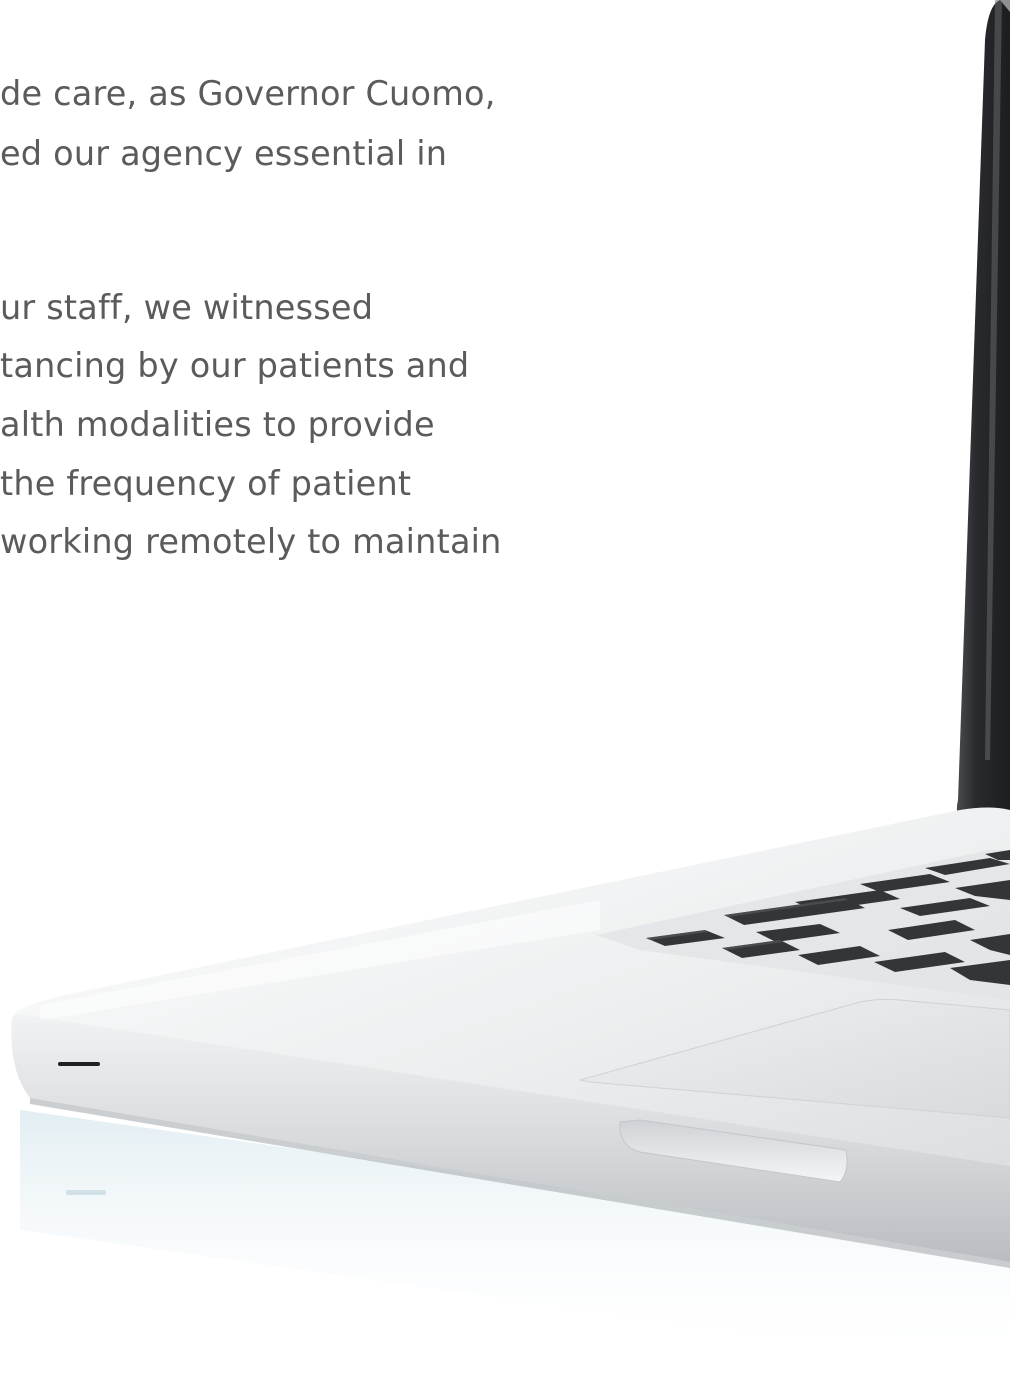 The width and height of the screenshot is (1010, 1400). I want to click on paragraph-2-line-3: alth modalities to provide, so click(217, 424).